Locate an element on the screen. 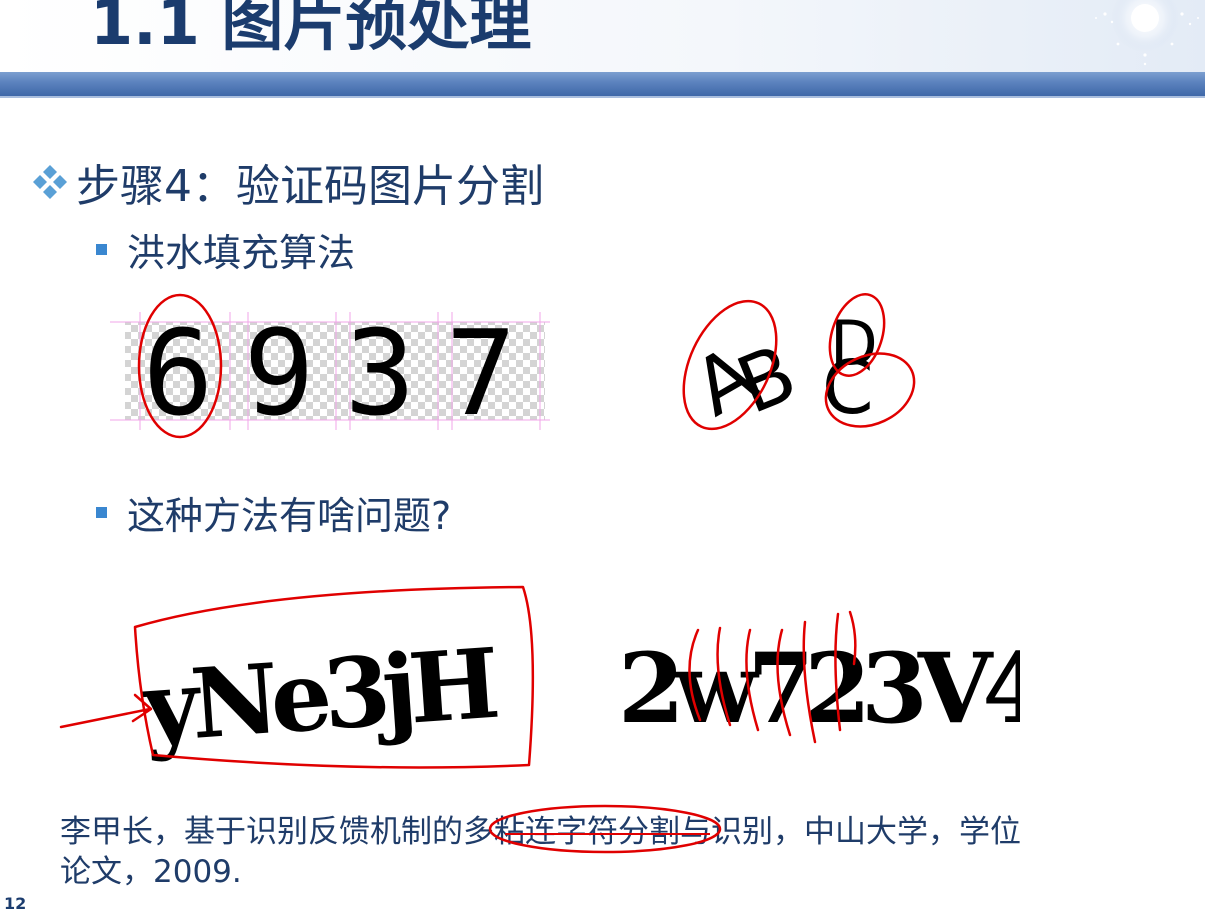 This screenshot has width=1205, height=914. pixel-digit-captcha-figure: 6 9 3 7 is located at coordinates (330, 367).